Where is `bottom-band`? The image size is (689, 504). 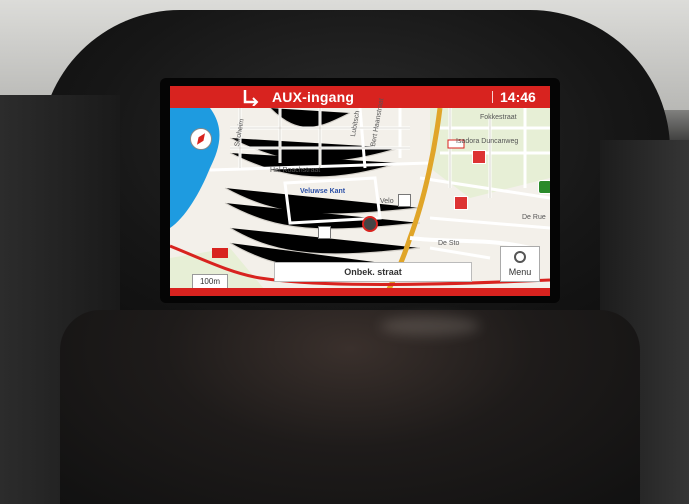
bottom-band is located at coordinates (360, 292).